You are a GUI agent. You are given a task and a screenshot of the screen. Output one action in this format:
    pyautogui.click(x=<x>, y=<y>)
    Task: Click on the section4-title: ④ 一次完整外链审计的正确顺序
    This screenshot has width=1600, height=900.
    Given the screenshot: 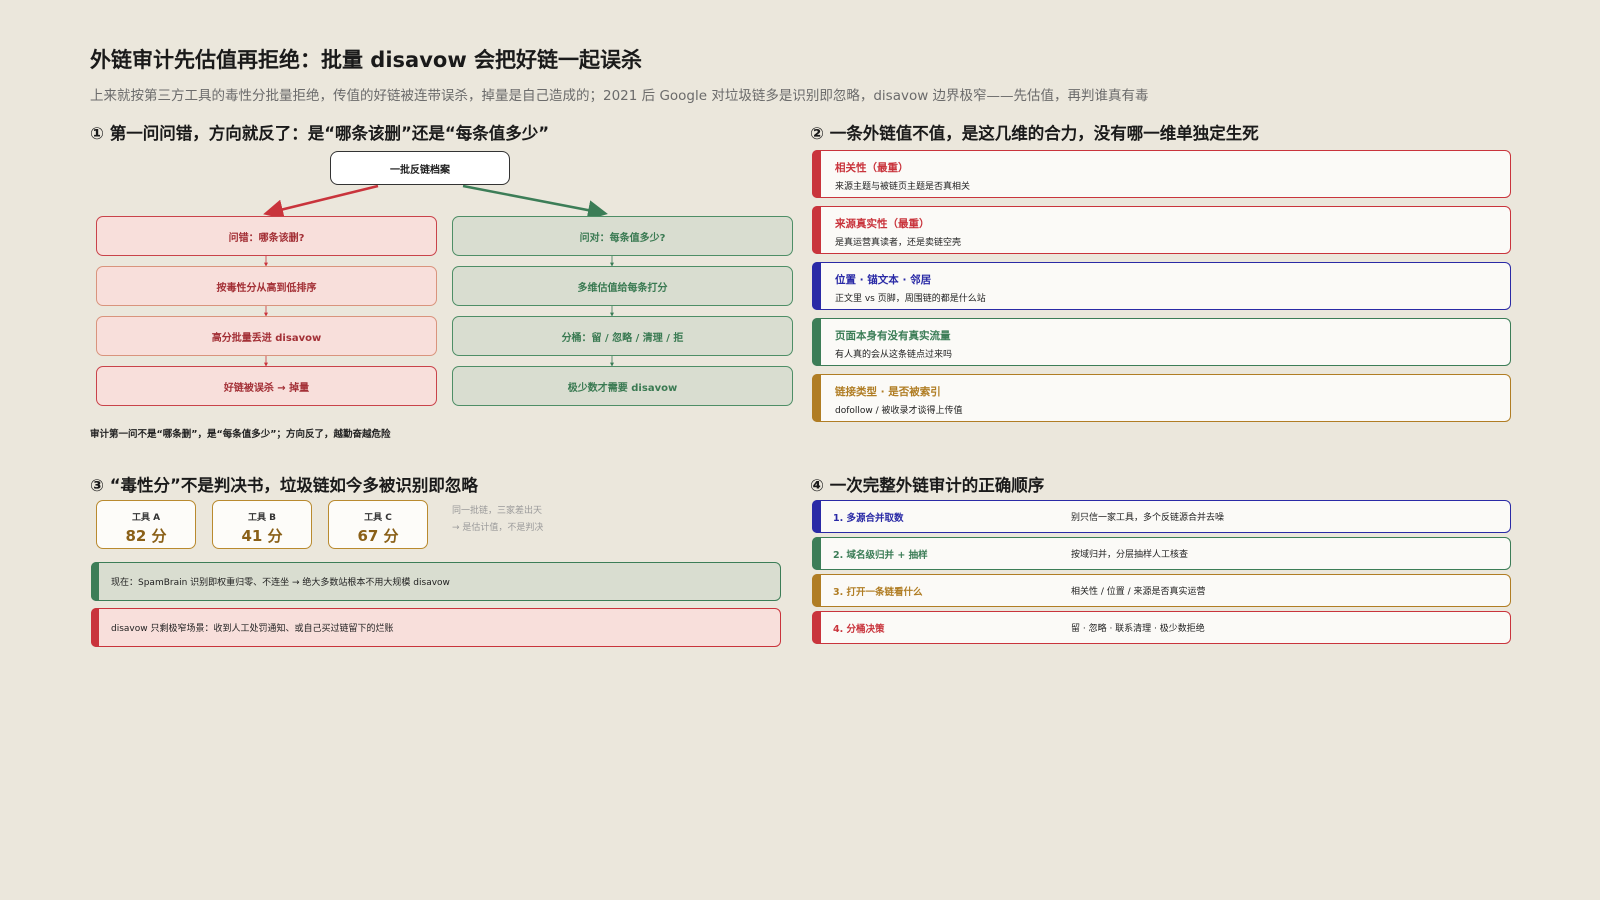 What is the action you would take?
    pyautogui.click(x=927, y=485)
    